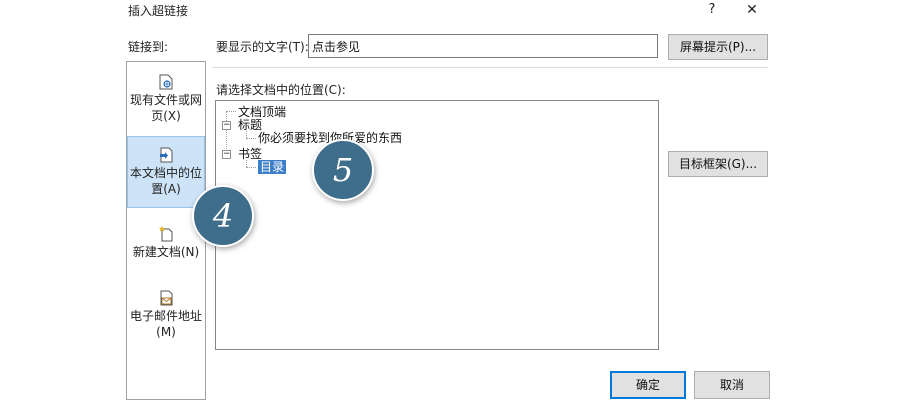  I want to click on sidebar-item-label: 页(X), so click(166, 116).